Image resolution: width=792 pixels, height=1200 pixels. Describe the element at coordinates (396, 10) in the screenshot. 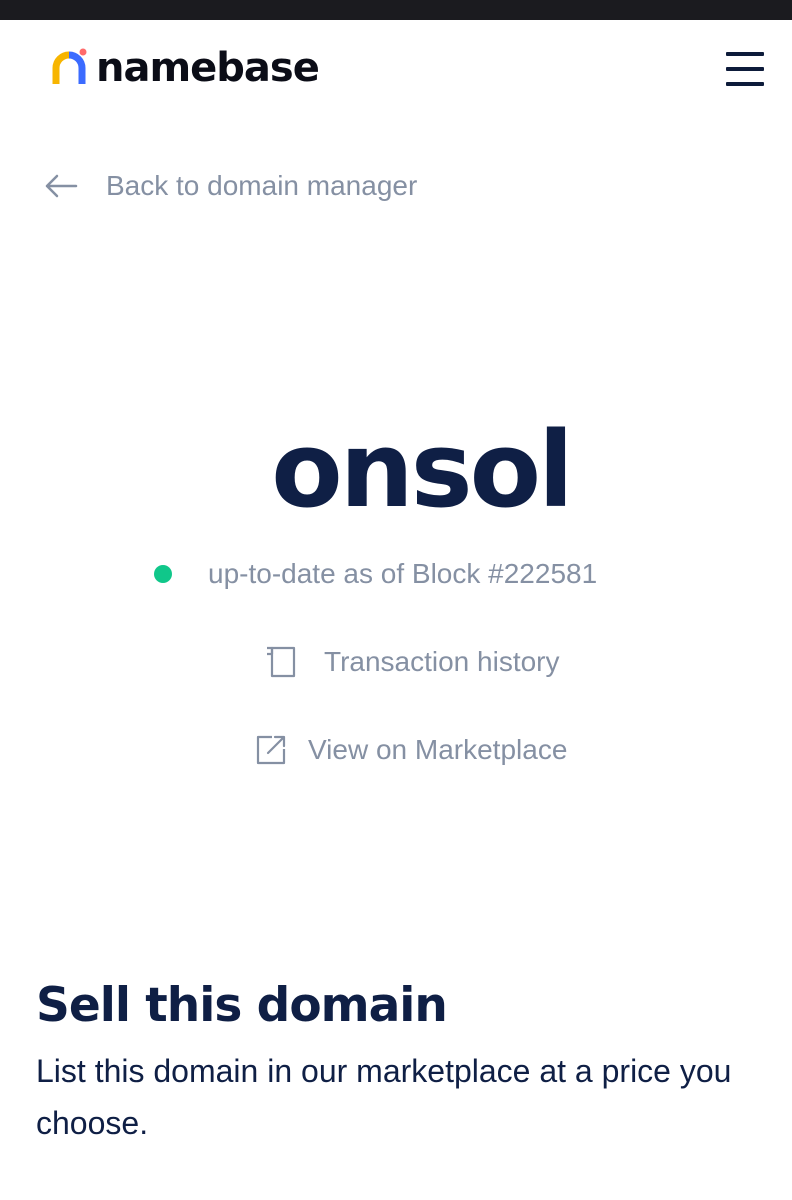

I see `browser-top-bar` at that location.